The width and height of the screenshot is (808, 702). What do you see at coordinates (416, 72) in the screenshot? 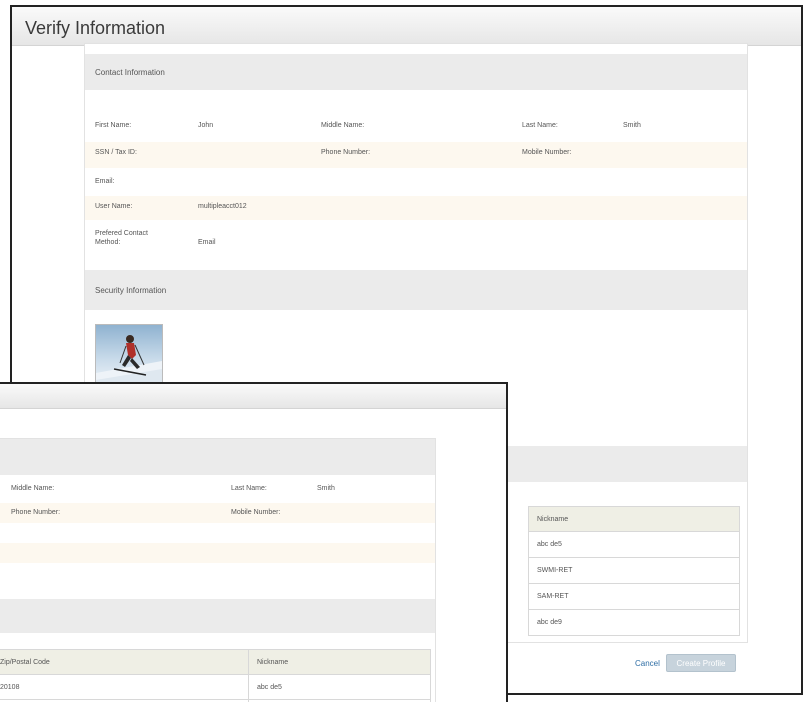
I see `contact-information-header: Contact Information` at bounding box center [416, 72].